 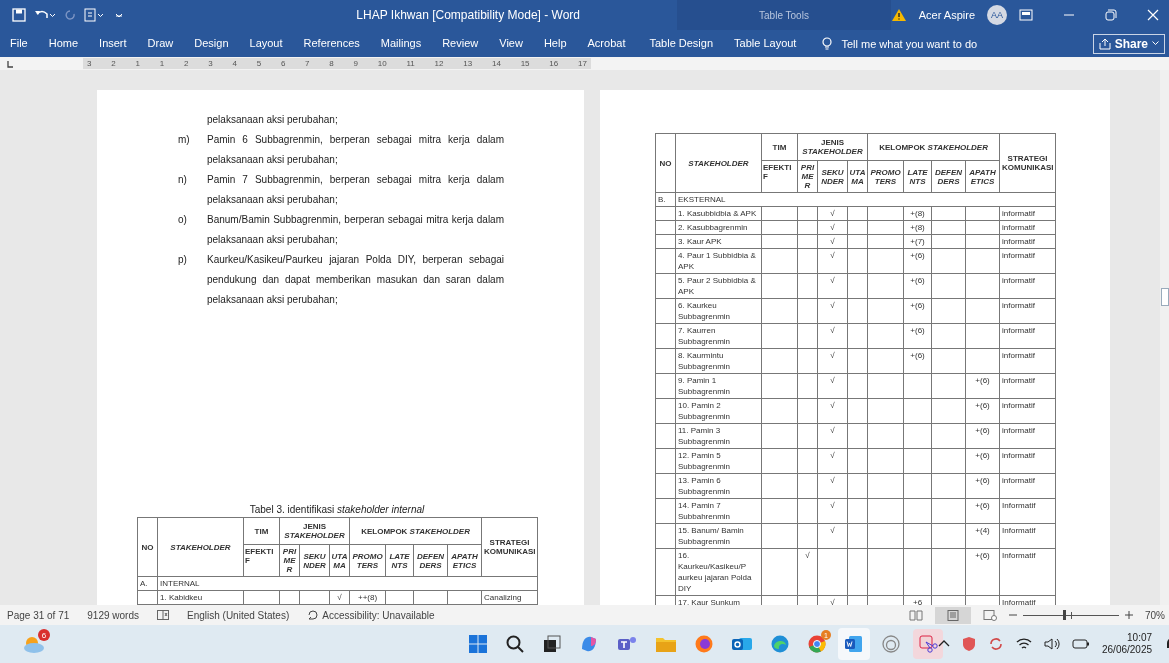 What do you see at coordinates (917, 176) in the screenshot?
I see `column-header: LATENTS` at bounding box center [917, 176].